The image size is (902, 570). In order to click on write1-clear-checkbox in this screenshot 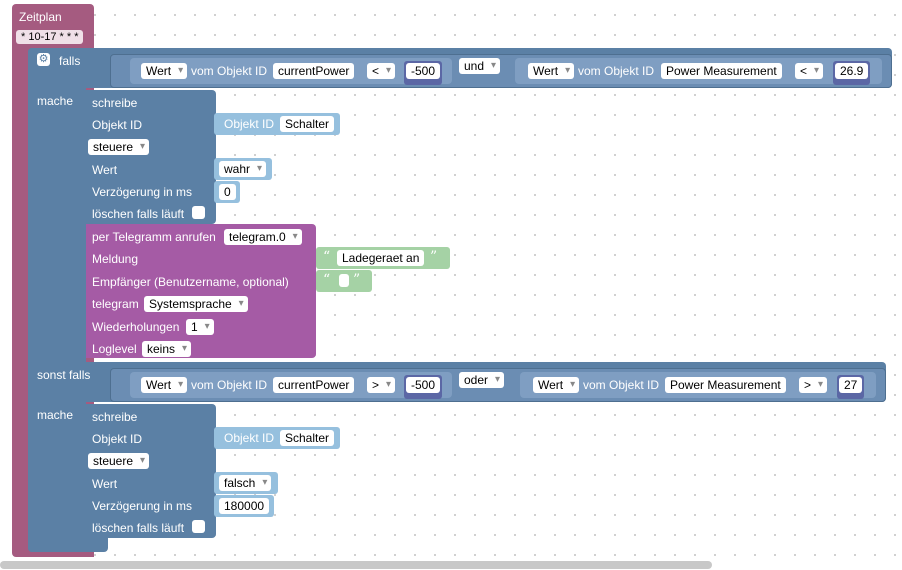, I will do `click(198, 212)`.